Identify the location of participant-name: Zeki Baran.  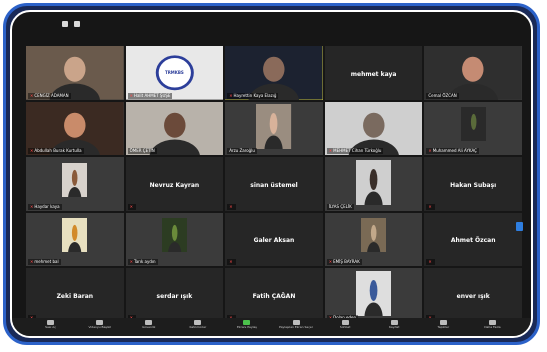
(75, 297).